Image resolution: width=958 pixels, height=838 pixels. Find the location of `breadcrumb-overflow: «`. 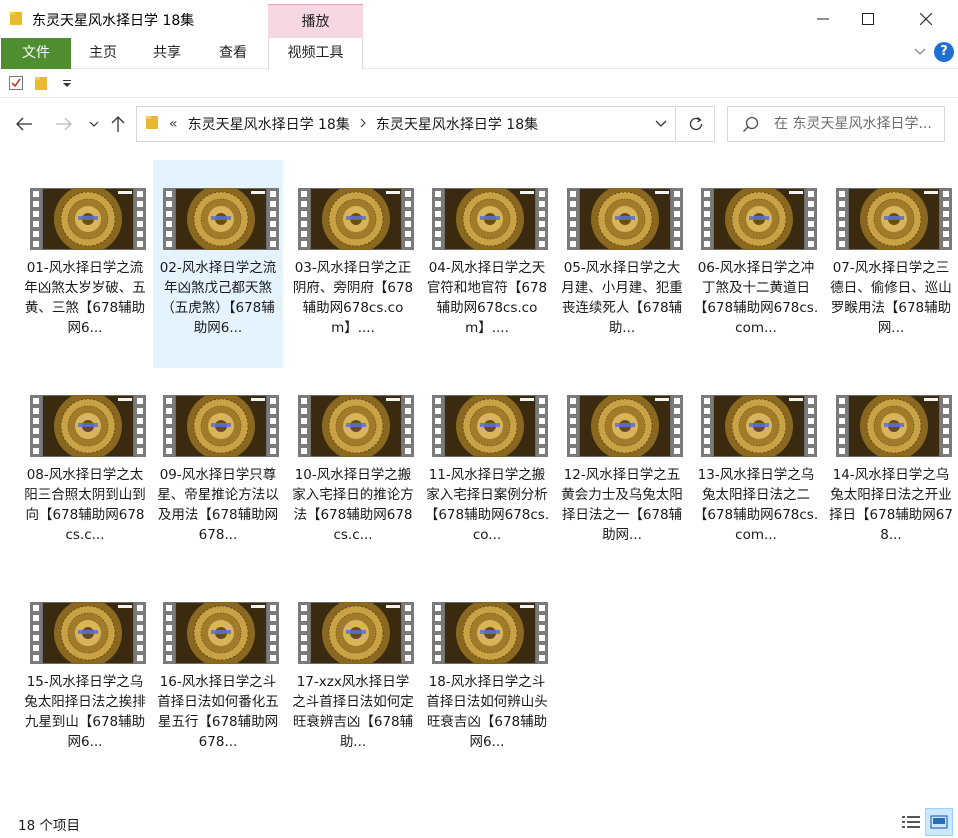

breadcrumb-overflow: « is located at coordinates (173, 124).